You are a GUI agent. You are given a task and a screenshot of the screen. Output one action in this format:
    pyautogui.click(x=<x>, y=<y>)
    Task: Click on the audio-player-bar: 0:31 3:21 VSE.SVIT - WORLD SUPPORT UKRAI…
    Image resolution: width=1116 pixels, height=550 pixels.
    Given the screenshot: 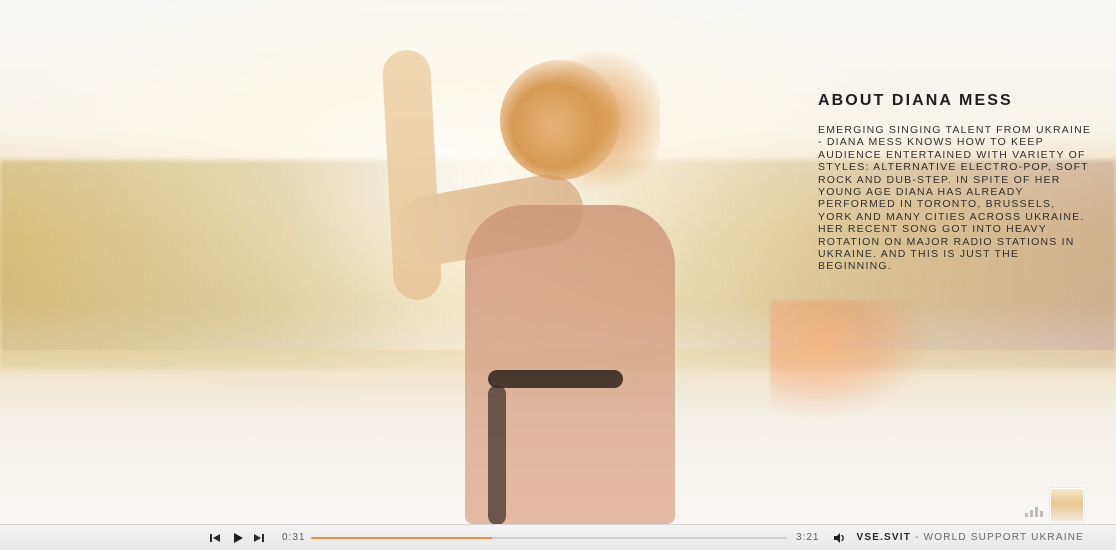 What is the action you would take?
    pyautogui.click(x=558, y=537)
    